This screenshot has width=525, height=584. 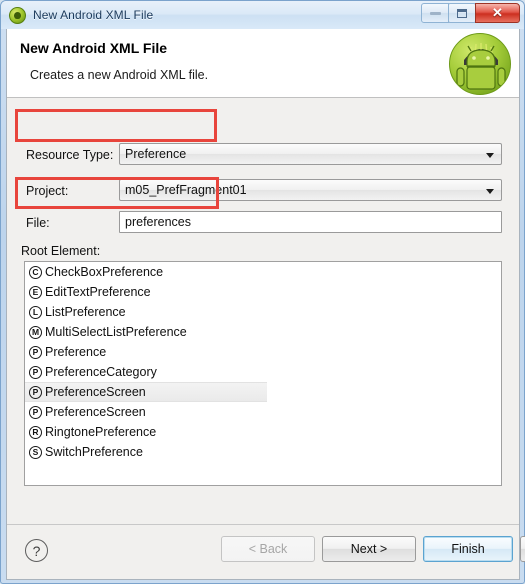 What do you see at coordinates (263, 352) in the screenshot?
I see `list-item: P Preference` at bounding box center [263, 352].